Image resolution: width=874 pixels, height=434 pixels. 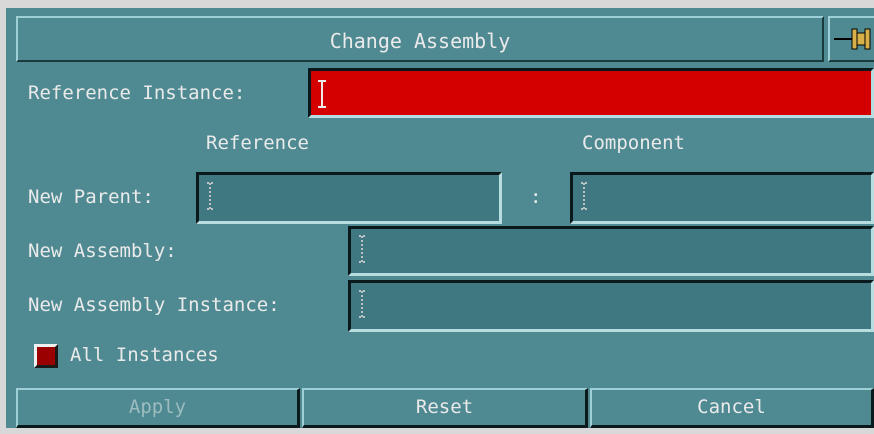 I want to click on new-parent-label: New Parent:, so click(x=91, y=197).